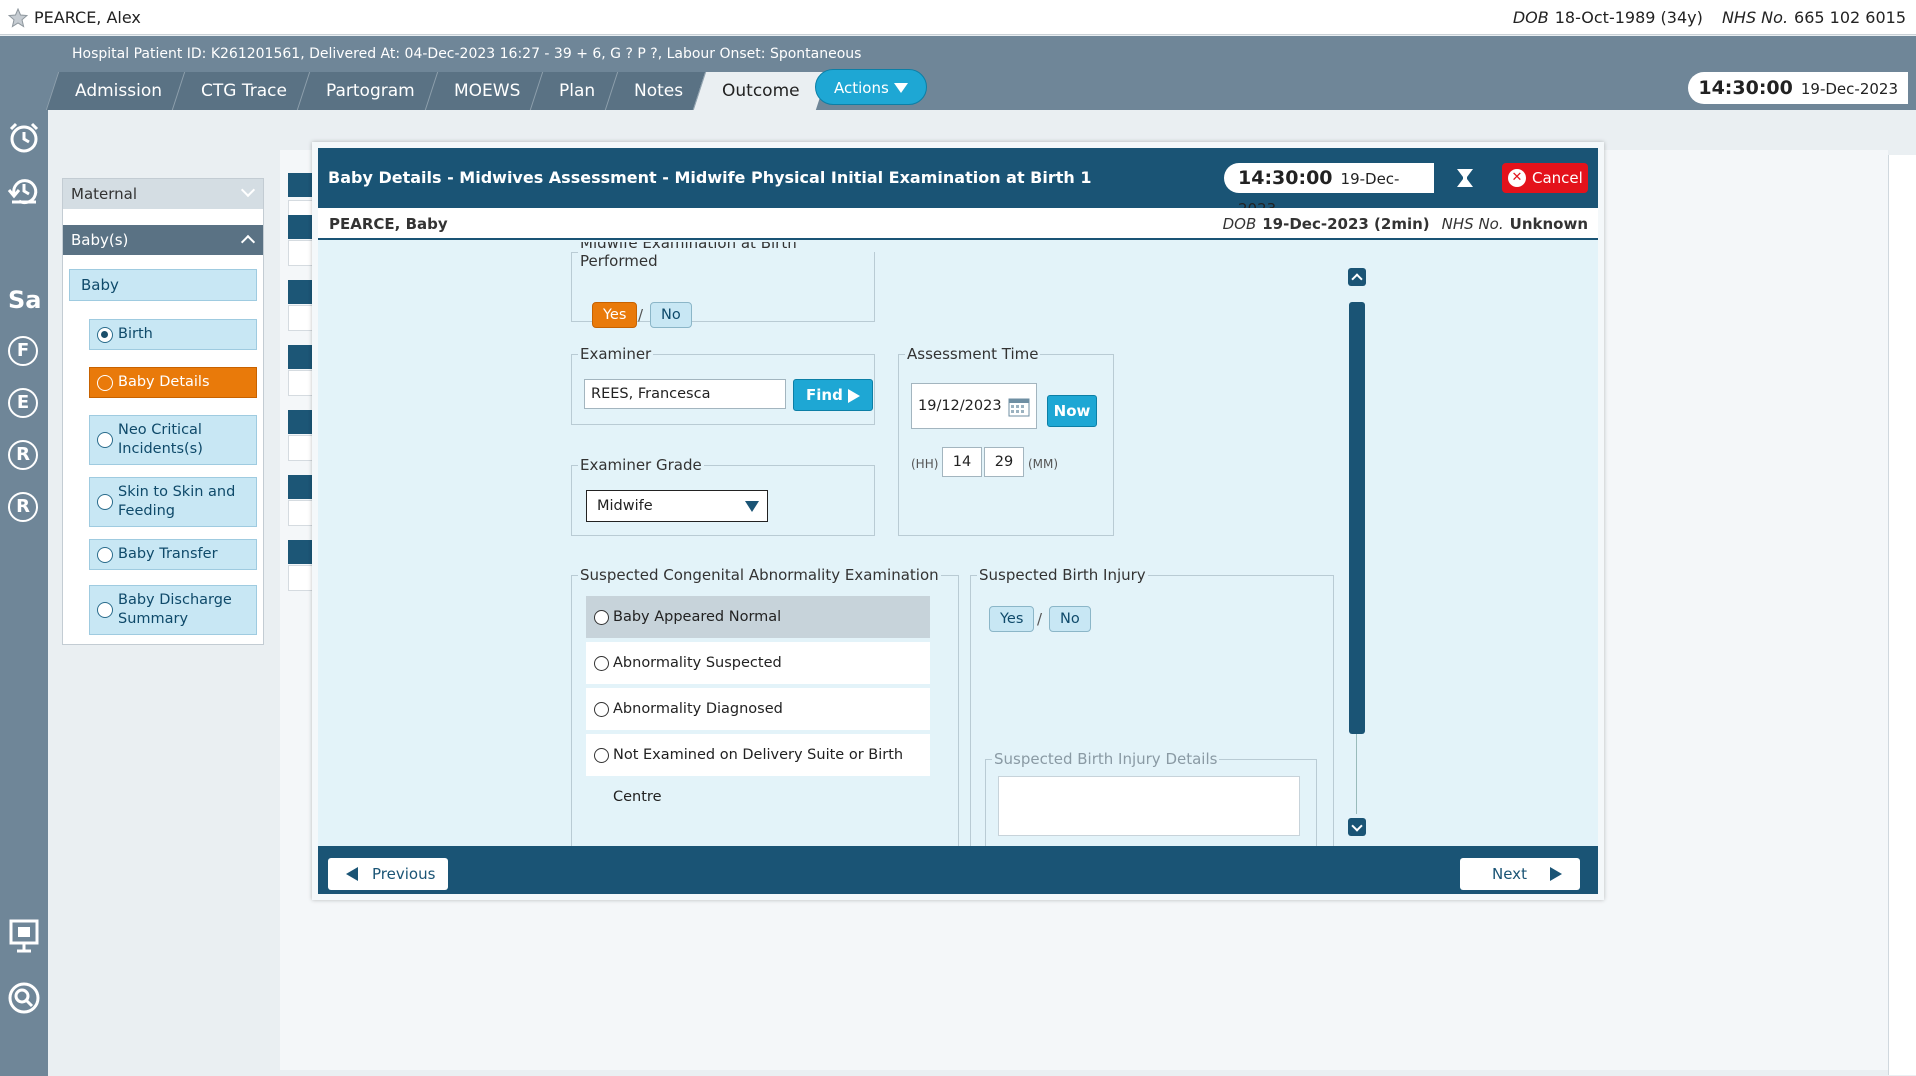 The image size is (1916, 1076). What do you see at coordinates (697, 617) in the screenshot?
I see `option-label: Baby Appeared Normal` at bounding box center [697, 617].